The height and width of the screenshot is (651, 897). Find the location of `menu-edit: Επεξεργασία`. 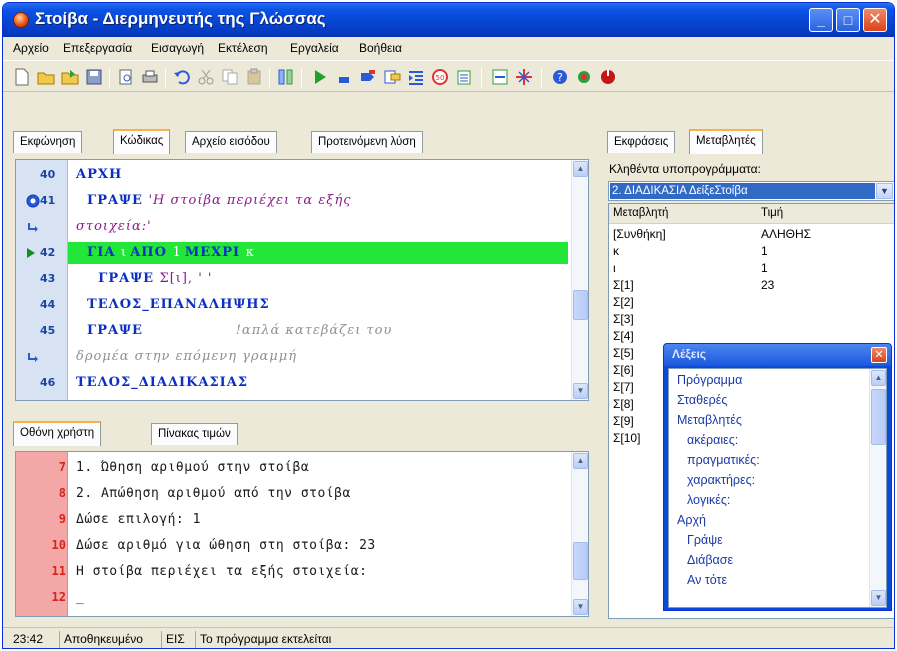

menu-edit: Επεξεργασία is located at coordinates (97, 48).